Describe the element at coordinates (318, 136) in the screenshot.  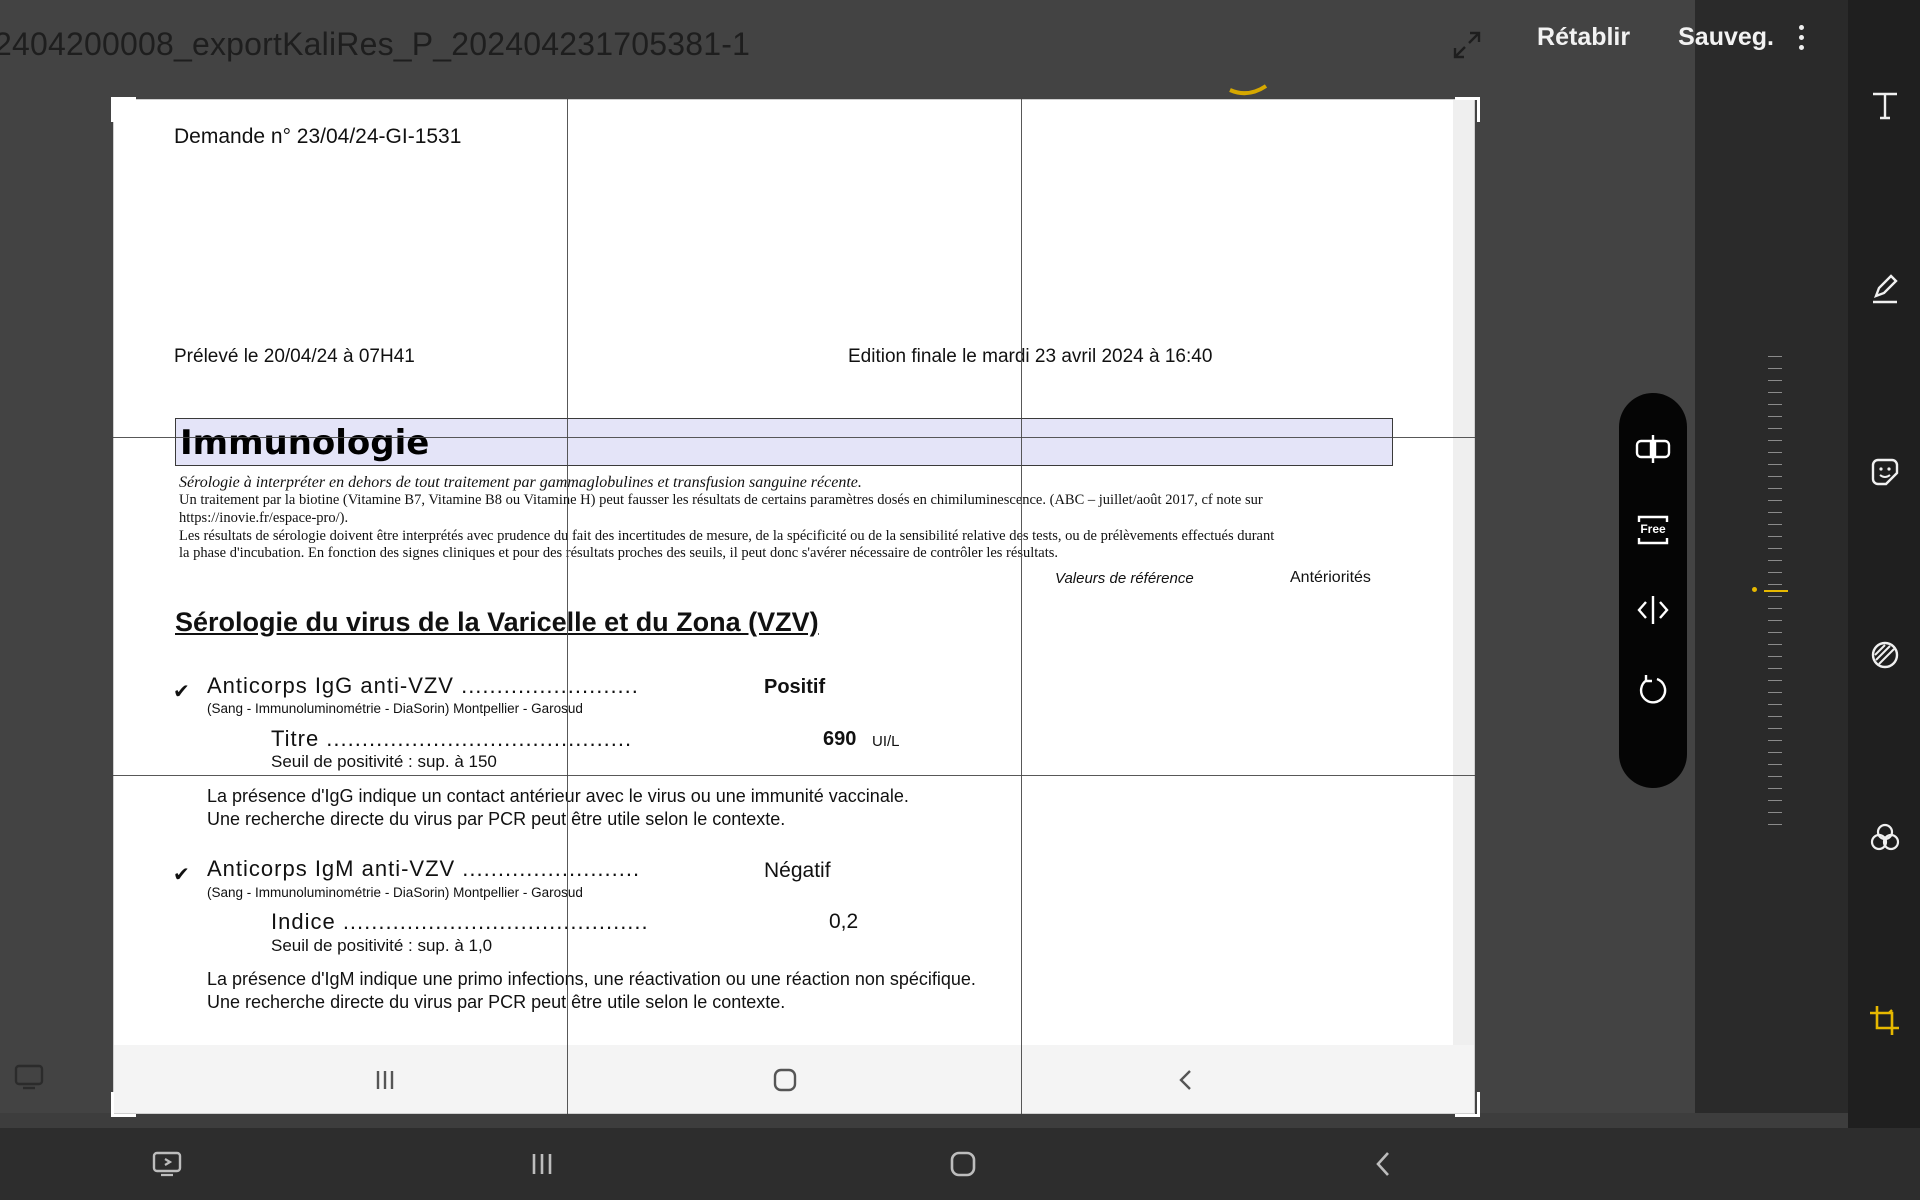
I see `request-number: Demande n° 23/04/24-GI-1531` at that location.